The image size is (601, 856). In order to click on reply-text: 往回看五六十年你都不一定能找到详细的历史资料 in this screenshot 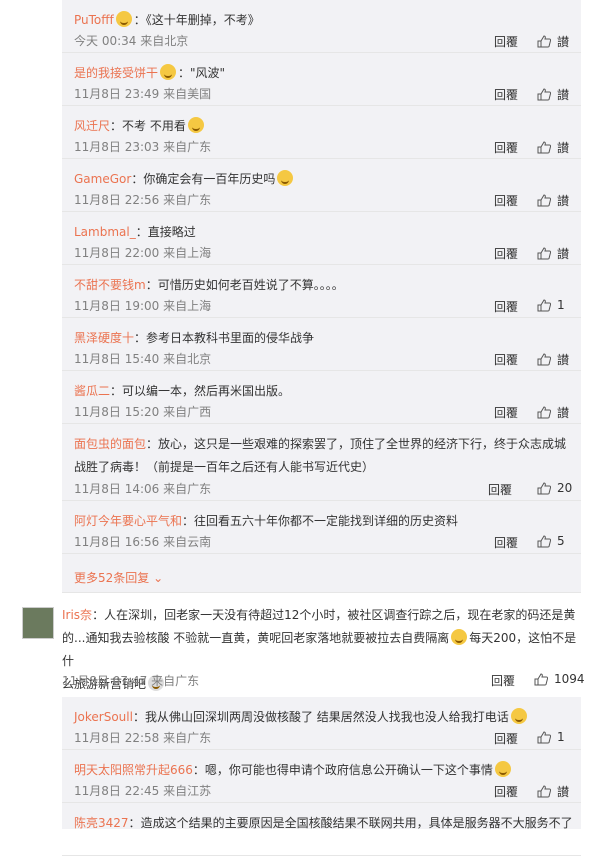, I will do `click(326, 521)`.